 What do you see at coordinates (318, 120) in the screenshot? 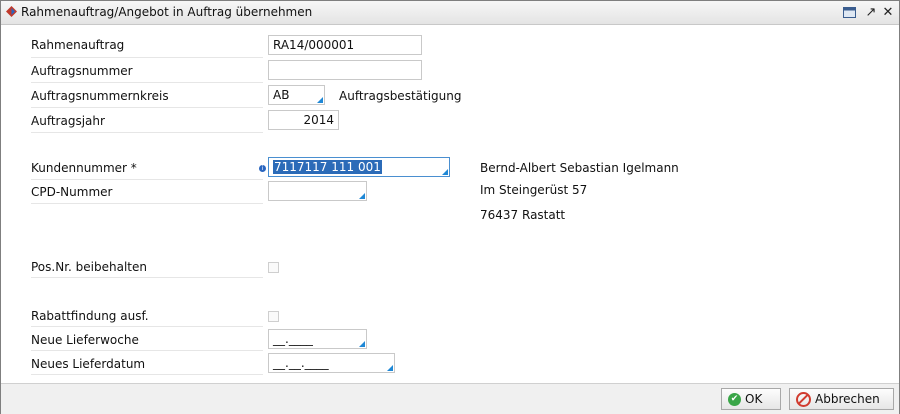
I see `auftragsjahr-value: 2014` at bounding box center [318, 120].